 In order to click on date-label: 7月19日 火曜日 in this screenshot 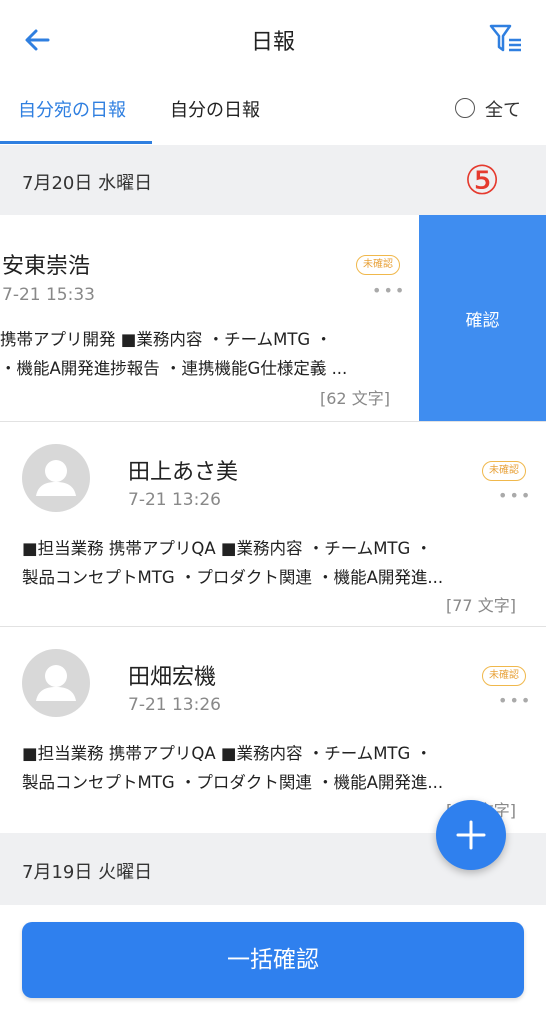, I will do `click(87, 872)`.